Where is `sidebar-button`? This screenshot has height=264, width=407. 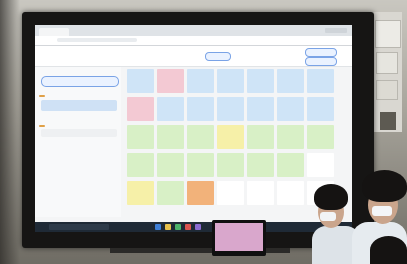 sidebar-button is located at coordinates (80, 81).